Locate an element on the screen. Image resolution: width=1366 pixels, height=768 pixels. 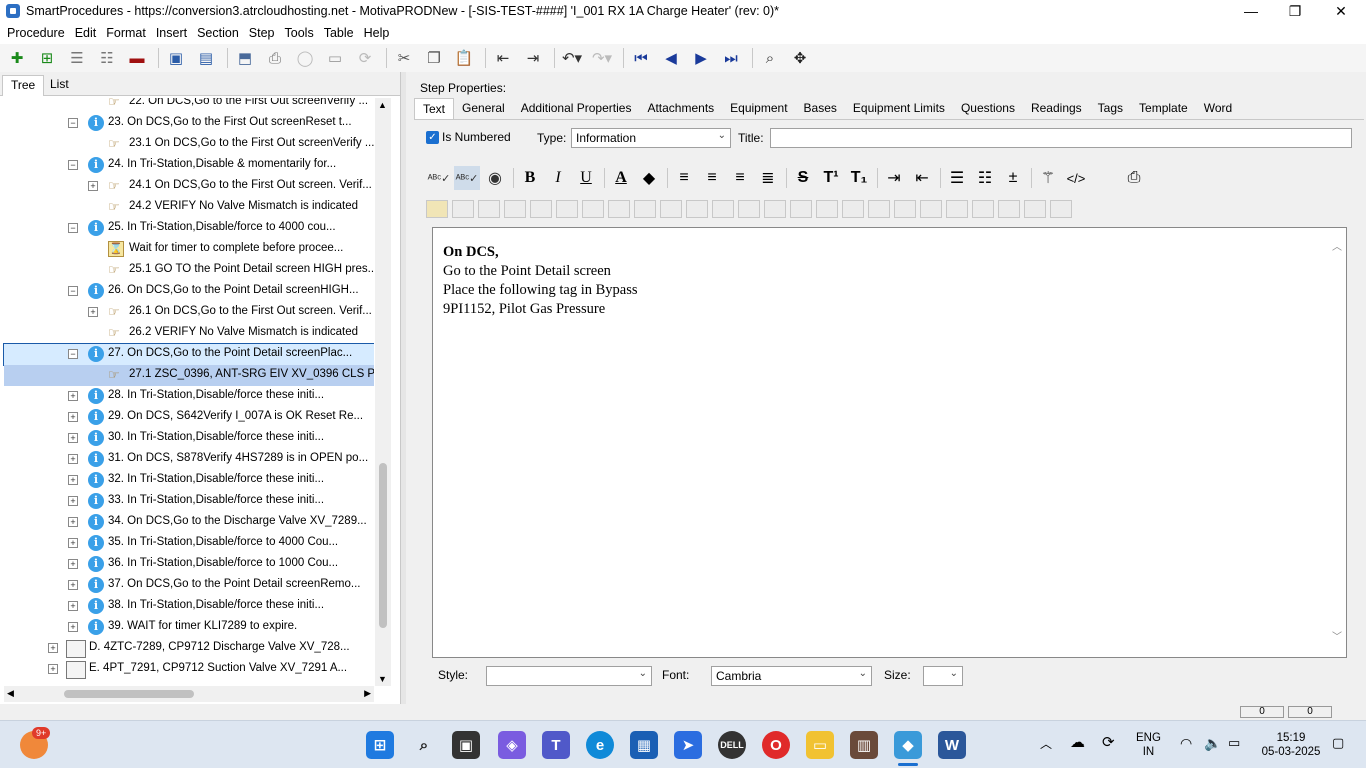
collapse-icon: − is located at coordinates (73, 228).